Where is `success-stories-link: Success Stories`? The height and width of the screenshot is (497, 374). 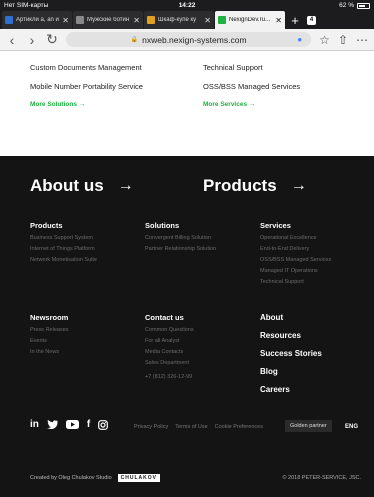 success-stories-link: Success Stories is located at coordinates (291, 358).